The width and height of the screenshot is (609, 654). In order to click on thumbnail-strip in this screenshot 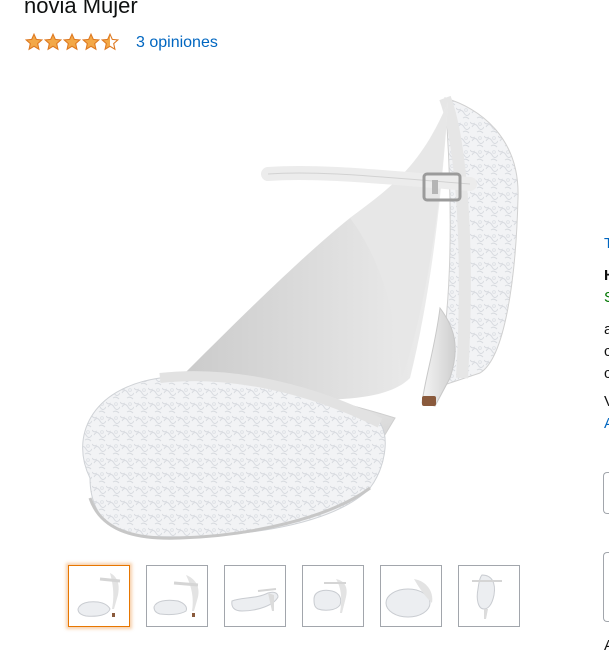, I will do `click(294, 596)`.